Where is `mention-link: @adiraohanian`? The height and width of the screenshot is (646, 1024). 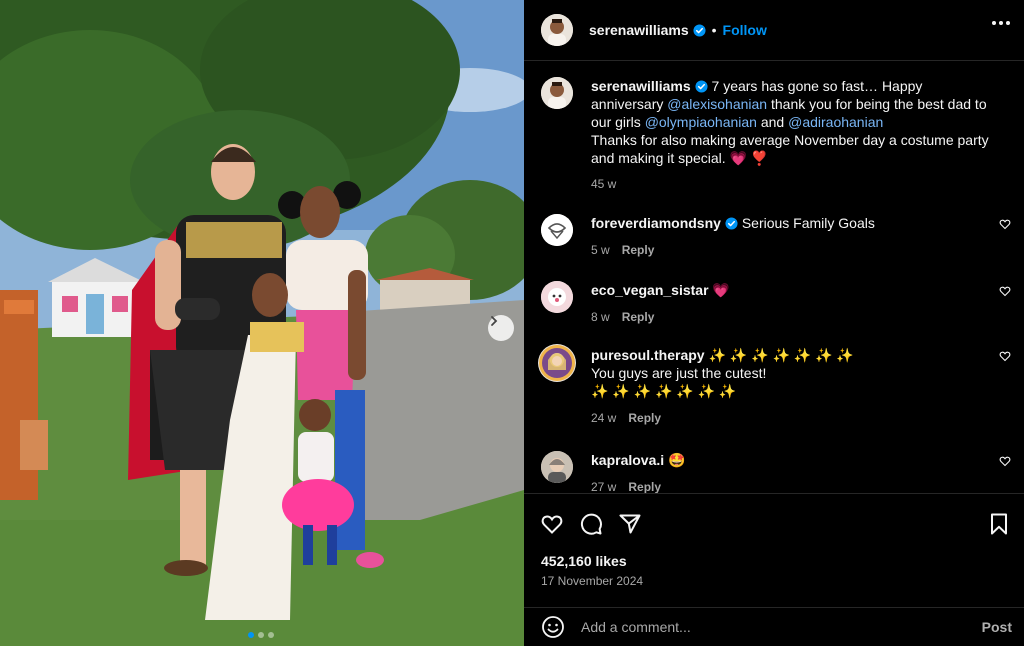
mention-link: @adiraohanian is located at coordinates (835, 122).